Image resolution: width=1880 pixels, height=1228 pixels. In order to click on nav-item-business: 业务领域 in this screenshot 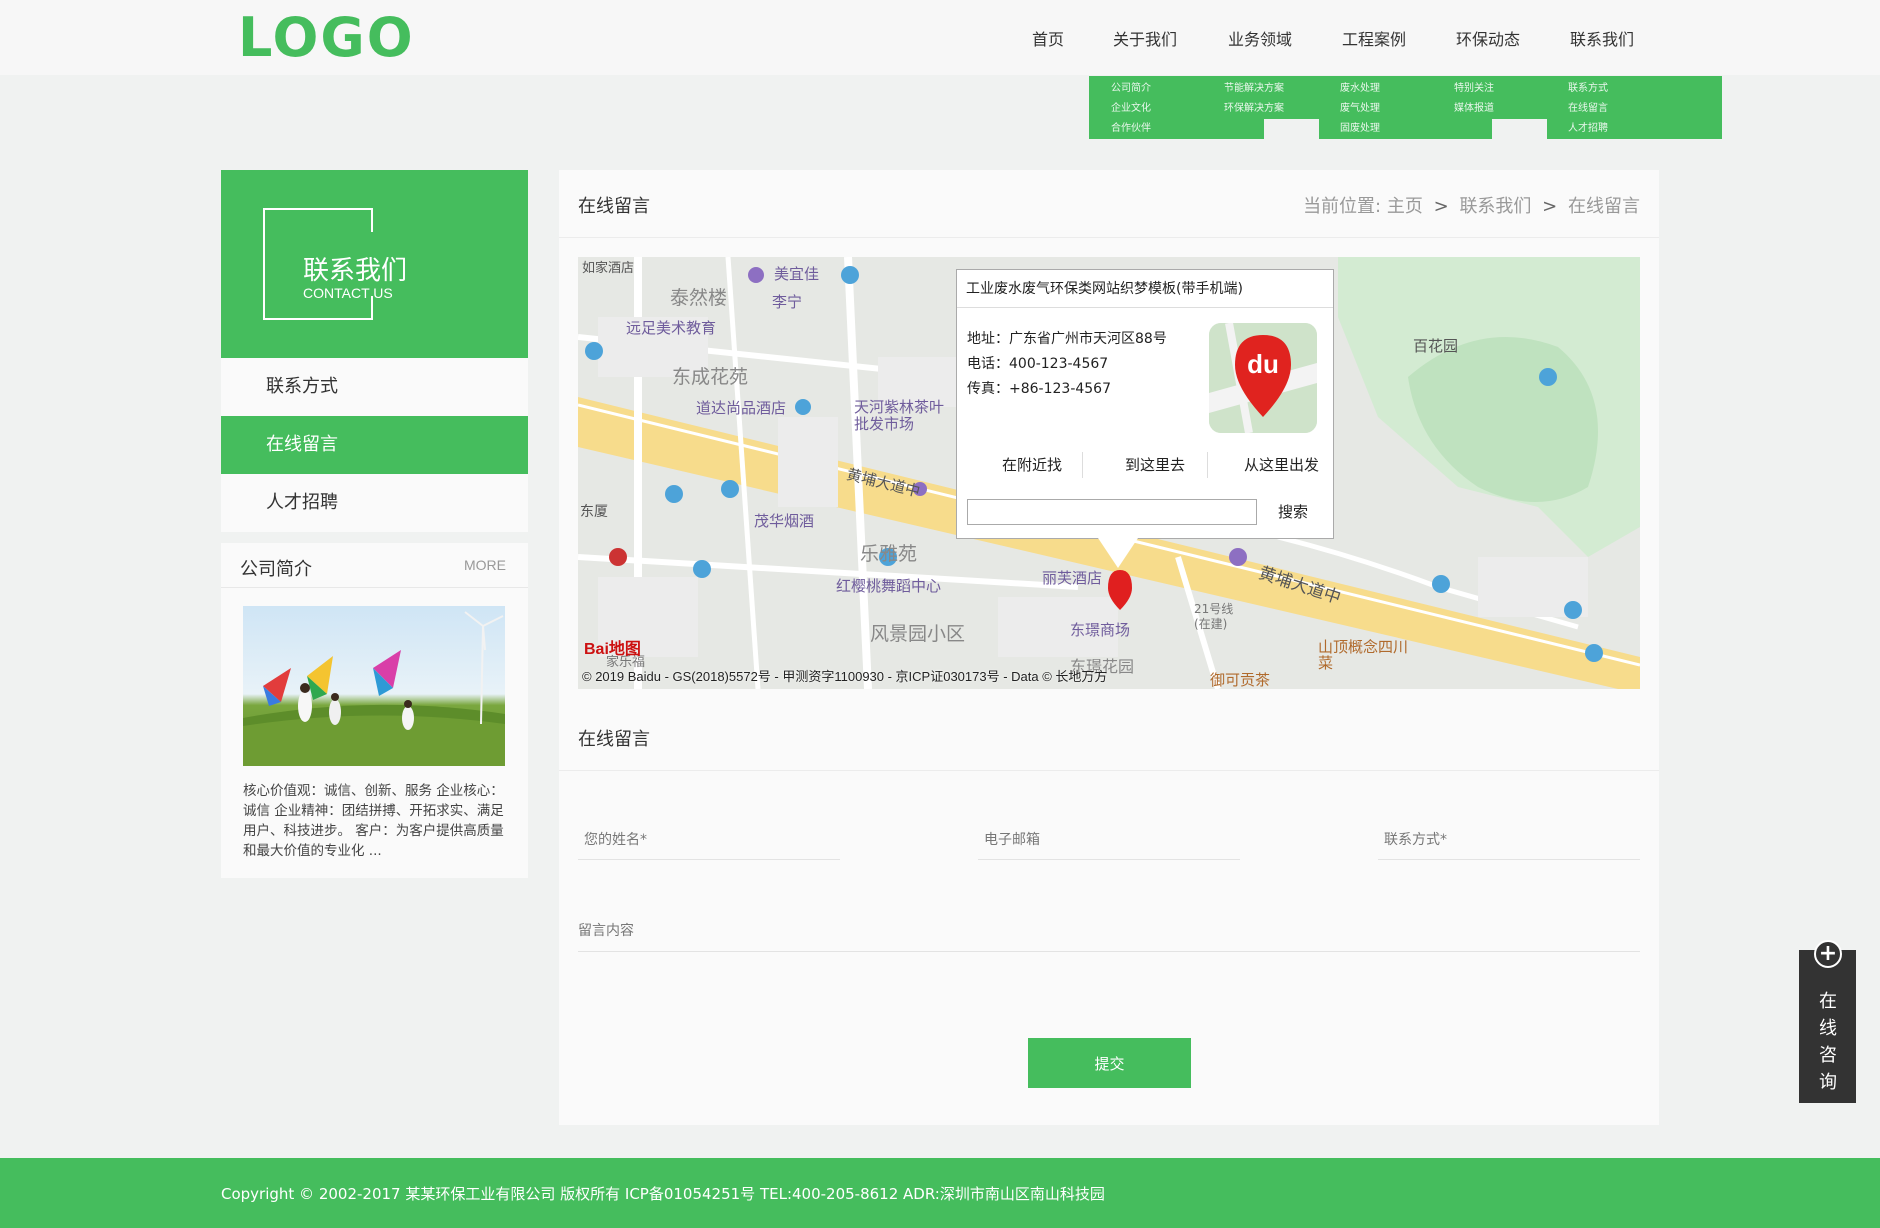, I will do `click(1260, 38)`.